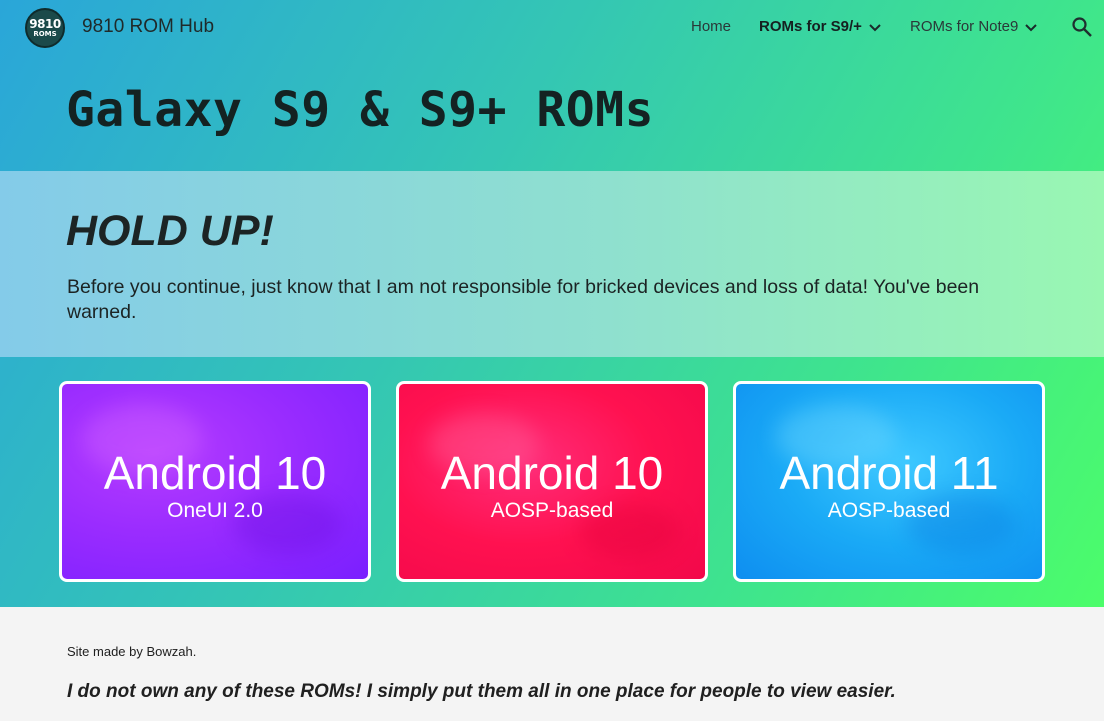 The image size is (1104, 721). I want to click on site-logo: 9810 ROMS, so click(45, 28).